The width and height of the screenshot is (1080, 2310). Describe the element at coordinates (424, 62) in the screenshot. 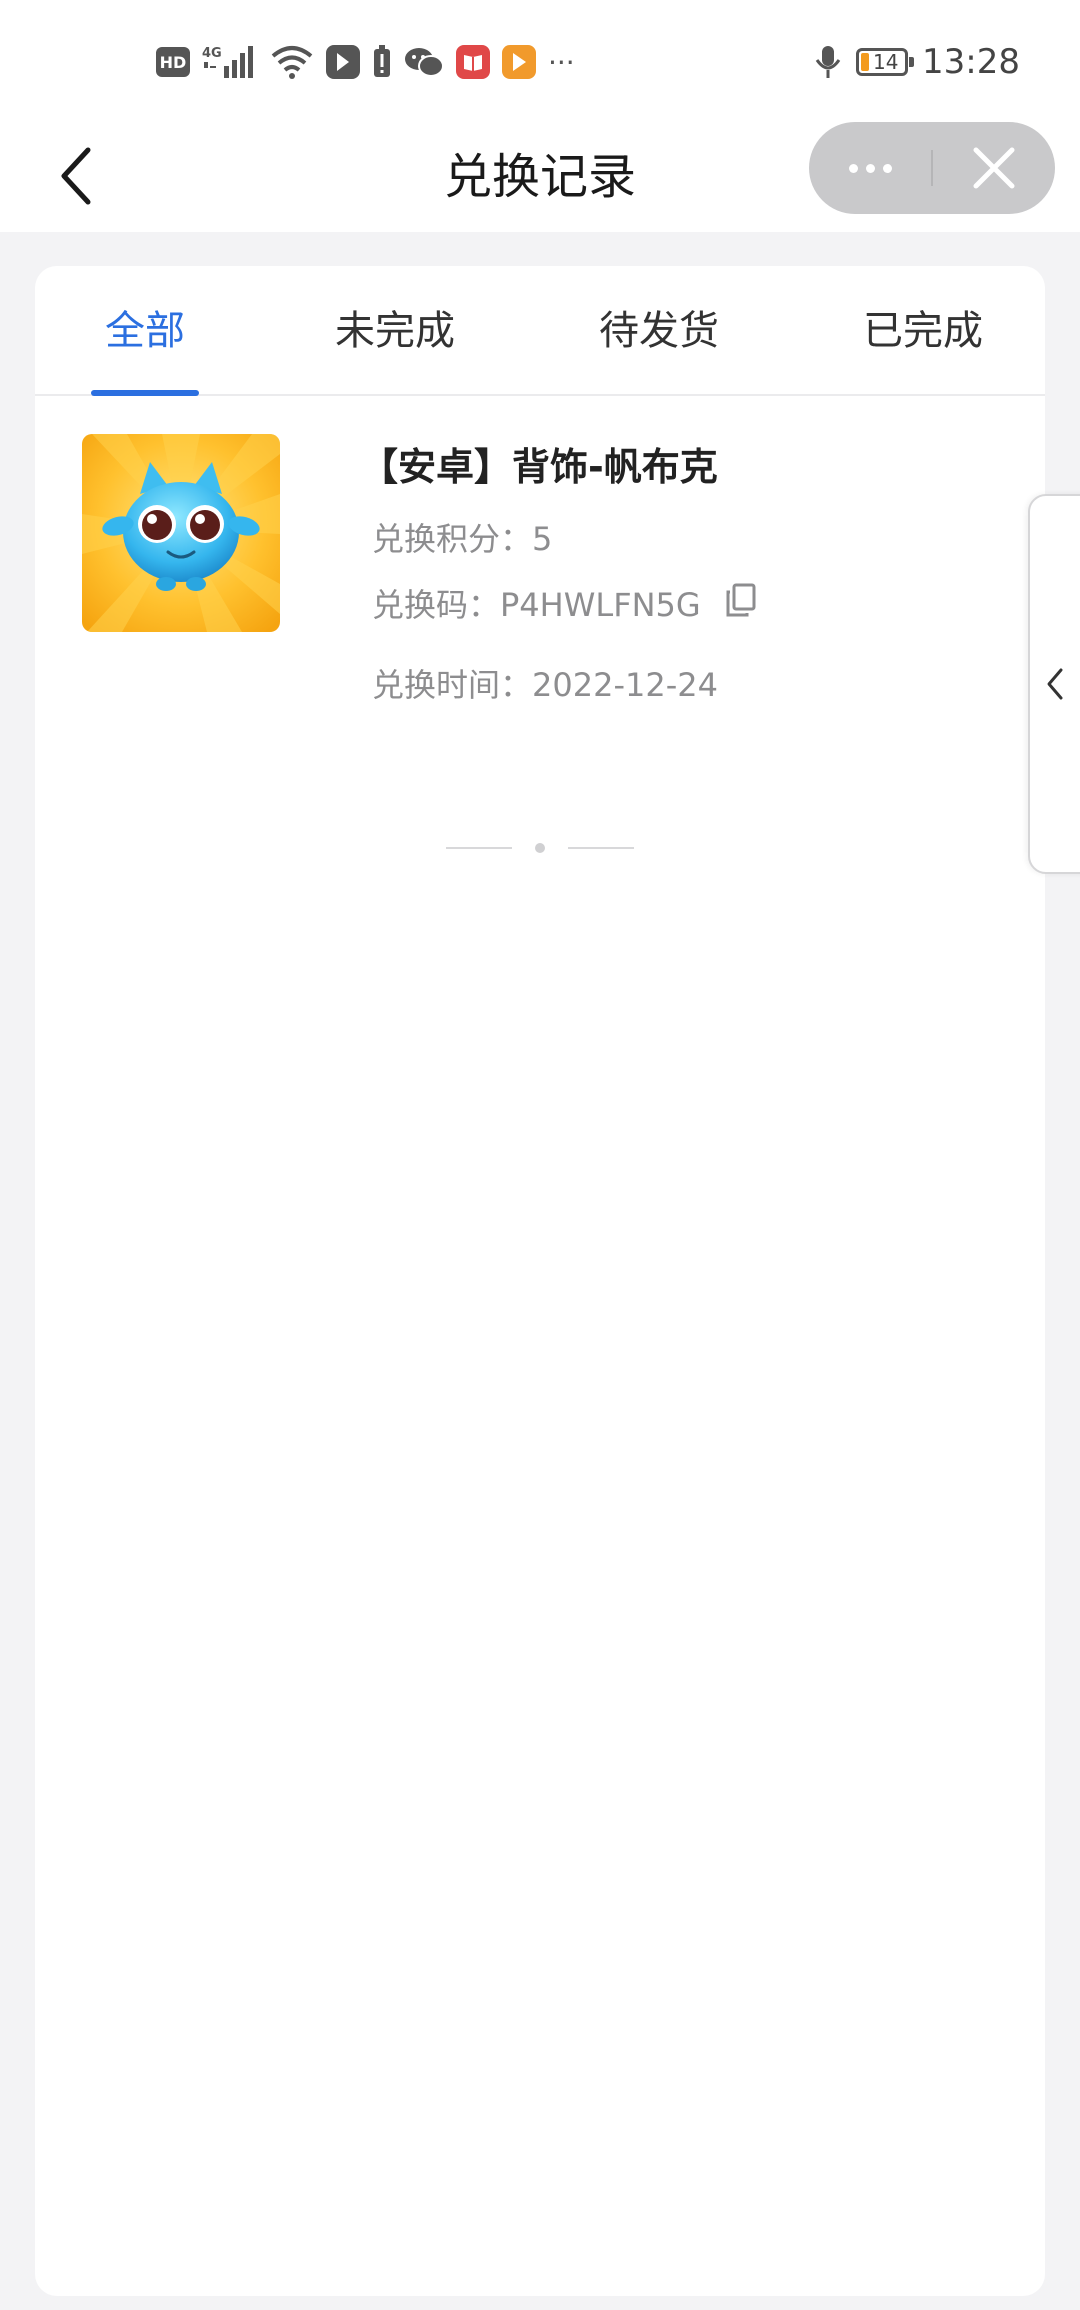

I see `wechat-icon` at that location.